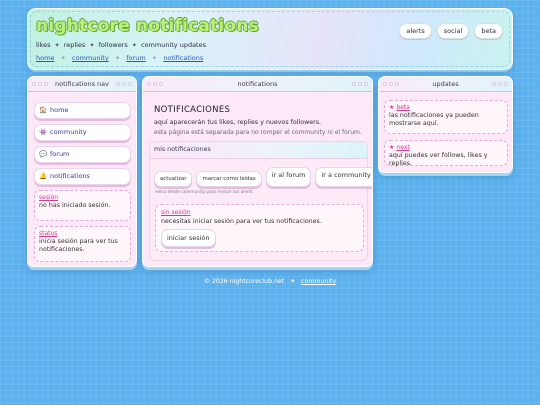  Describe the element at coordinates (229, 179) in the screenshot. I see `mark-read-button: marcar como leídas` at that location.